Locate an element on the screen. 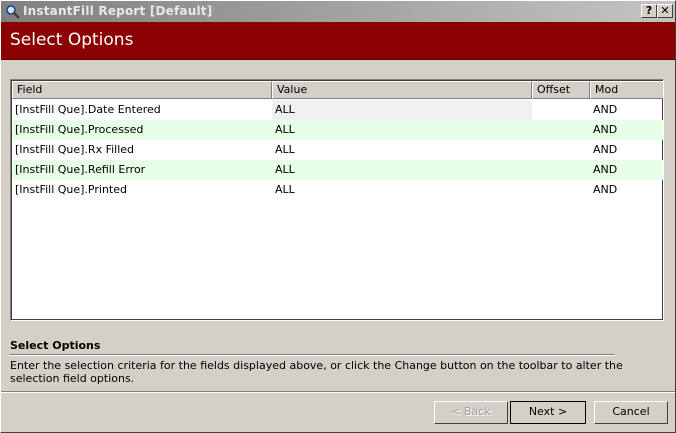  column-header-field: Field is located at coordinates (142, 90).